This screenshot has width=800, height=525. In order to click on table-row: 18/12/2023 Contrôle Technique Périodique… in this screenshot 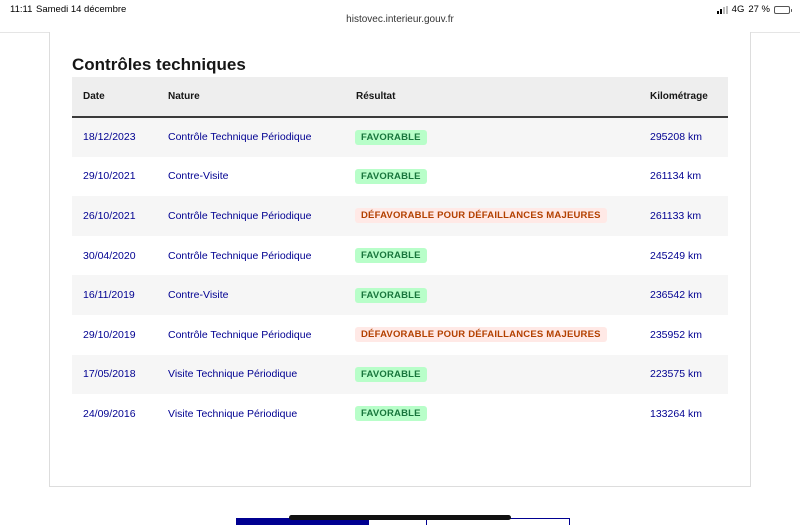, I will do `click(400, 137)`.